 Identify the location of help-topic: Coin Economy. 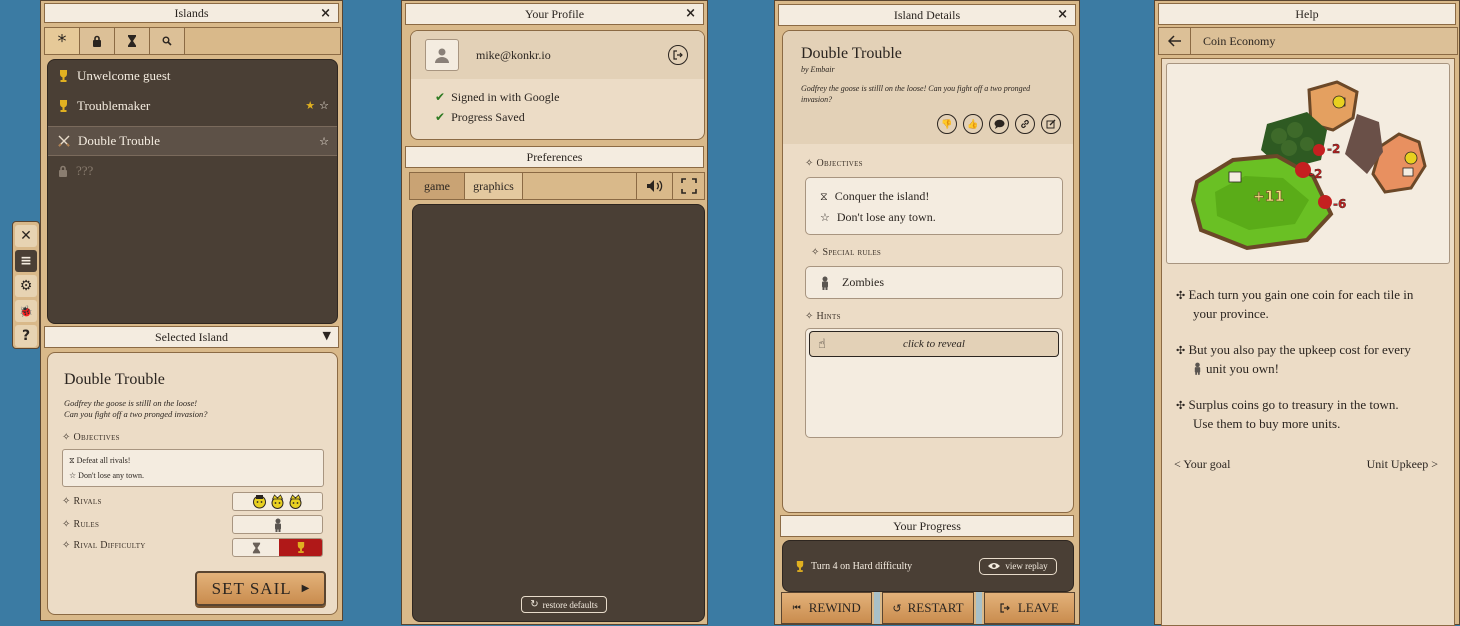
(1239, 40).